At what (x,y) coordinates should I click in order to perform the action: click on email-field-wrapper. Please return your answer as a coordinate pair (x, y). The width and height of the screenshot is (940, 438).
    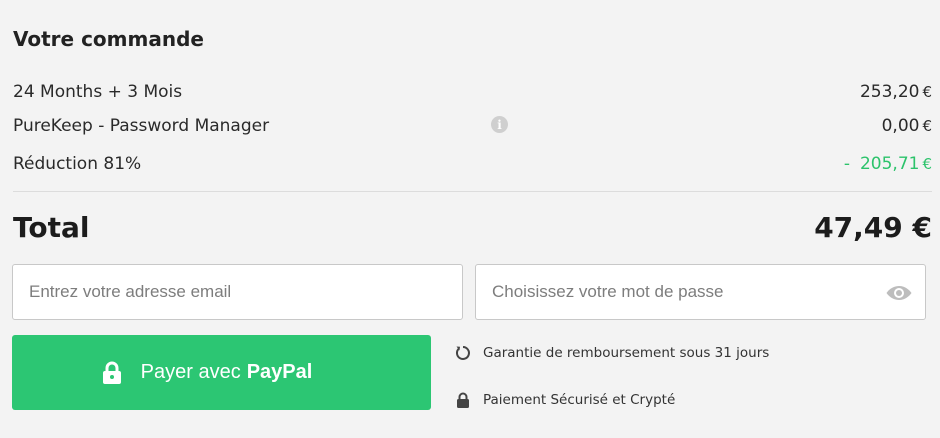
    Looking at the image, I should click on (237, 292).